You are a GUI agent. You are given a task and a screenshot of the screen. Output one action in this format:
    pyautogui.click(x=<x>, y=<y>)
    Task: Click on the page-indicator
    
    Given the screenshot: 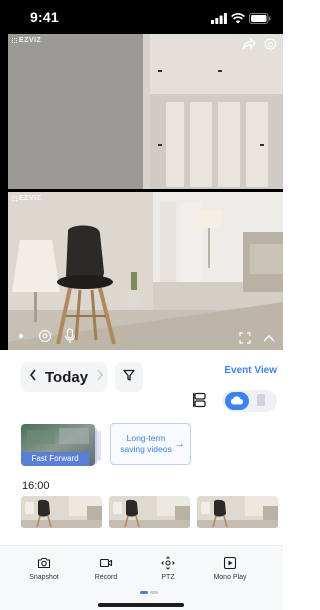 What is the action you would take?
    pyautogui.click(x=149, y=592)
    